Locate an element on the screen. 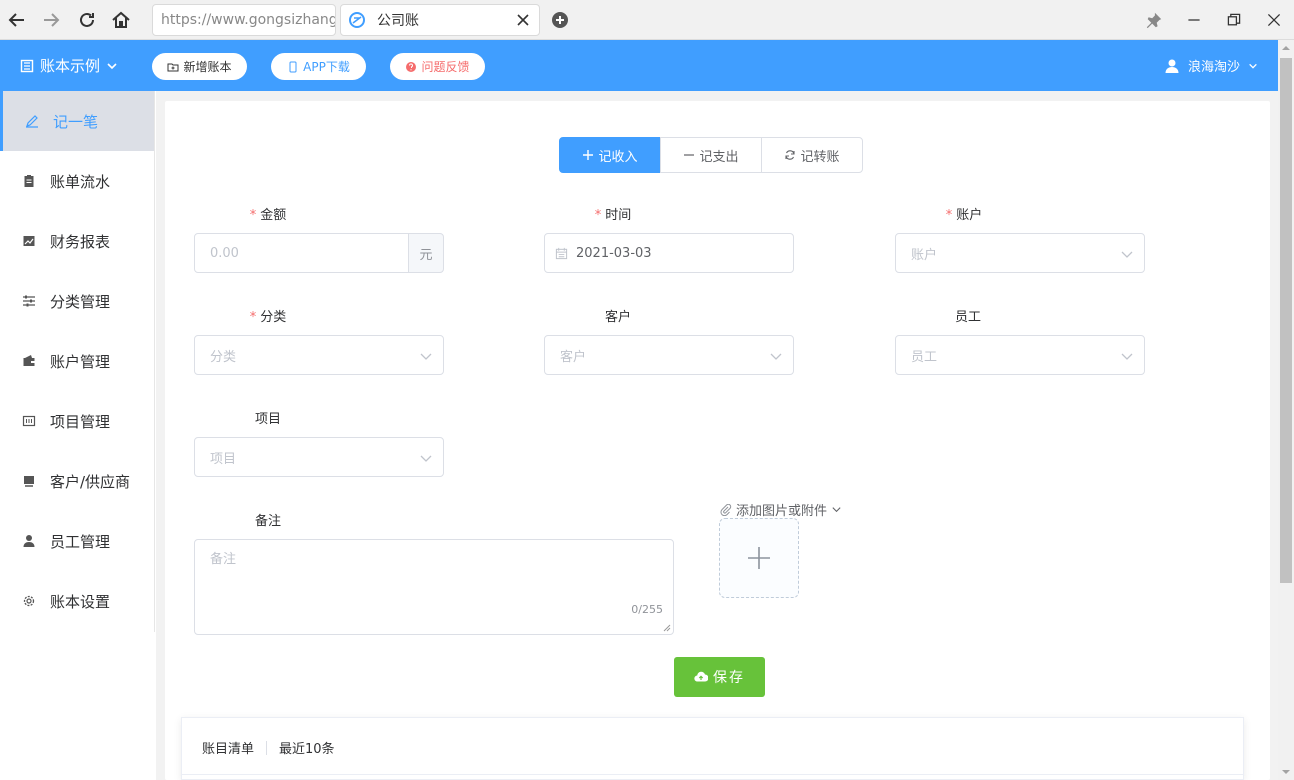  scroll-down-icon is located at coordinates (1286, 772).